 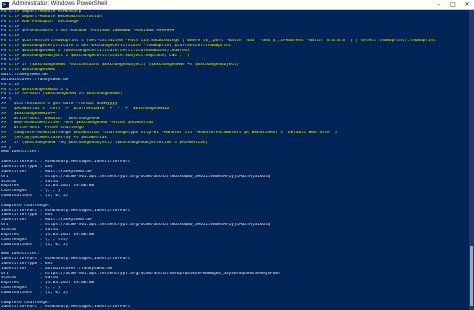 What do you see at coordinates (471, 276) in the screenshot?
I see `scrollbar-thumb` at bounding box center [471, 276].